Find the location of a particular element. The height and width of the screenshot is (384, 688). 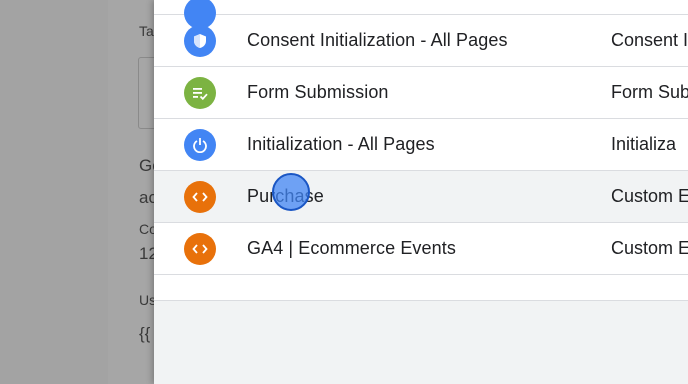

power-icon is located at coordinates (200, 145).